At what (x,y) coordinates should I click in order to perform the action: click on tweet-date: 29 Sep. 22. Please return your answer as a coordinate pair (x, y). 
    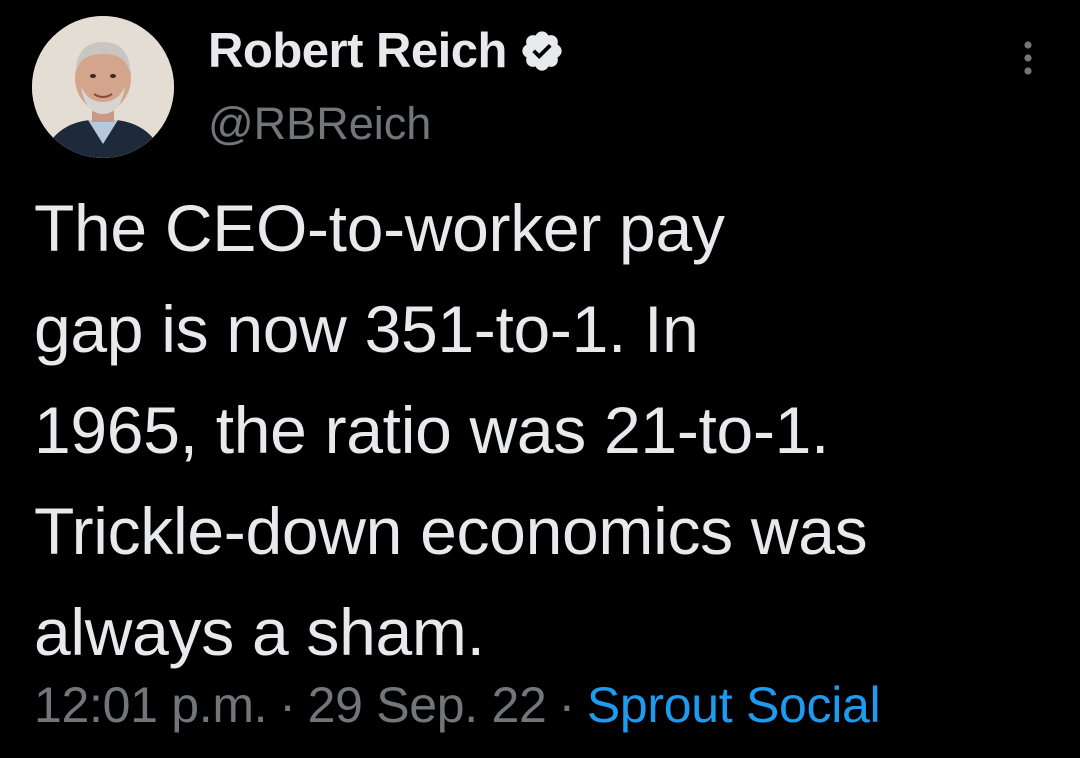
    Looking at the image, I should click on (427, 705).